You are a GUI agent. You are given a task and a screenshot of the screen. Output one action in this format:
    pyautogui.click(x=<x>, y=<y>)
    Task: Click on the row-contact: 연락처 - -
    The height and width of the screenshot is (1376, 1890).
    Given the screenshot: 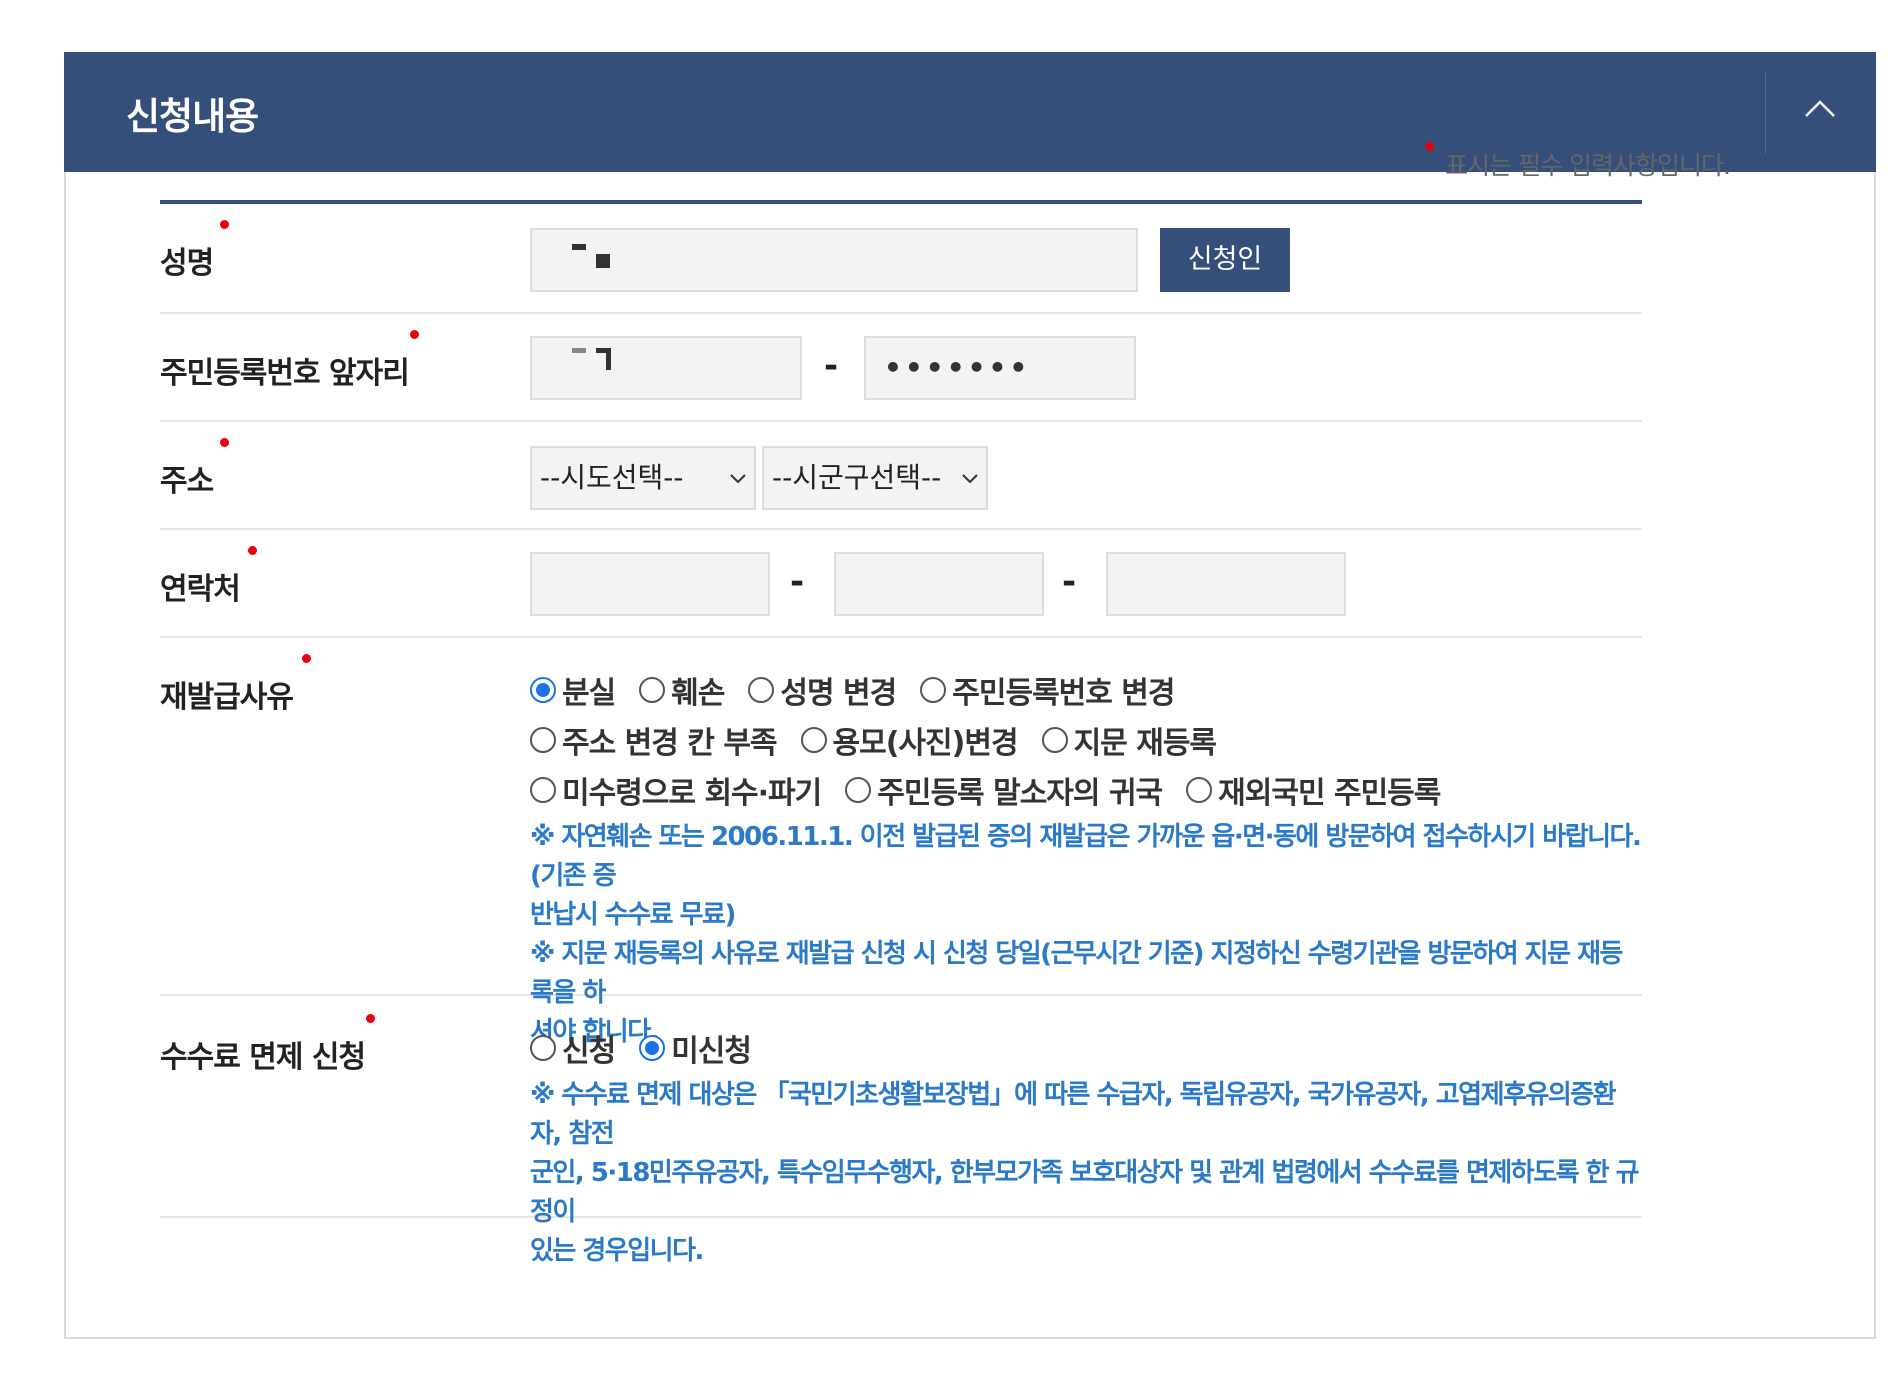 What is the action you would take?
    pyautogui.click(x=901, y=584)
    